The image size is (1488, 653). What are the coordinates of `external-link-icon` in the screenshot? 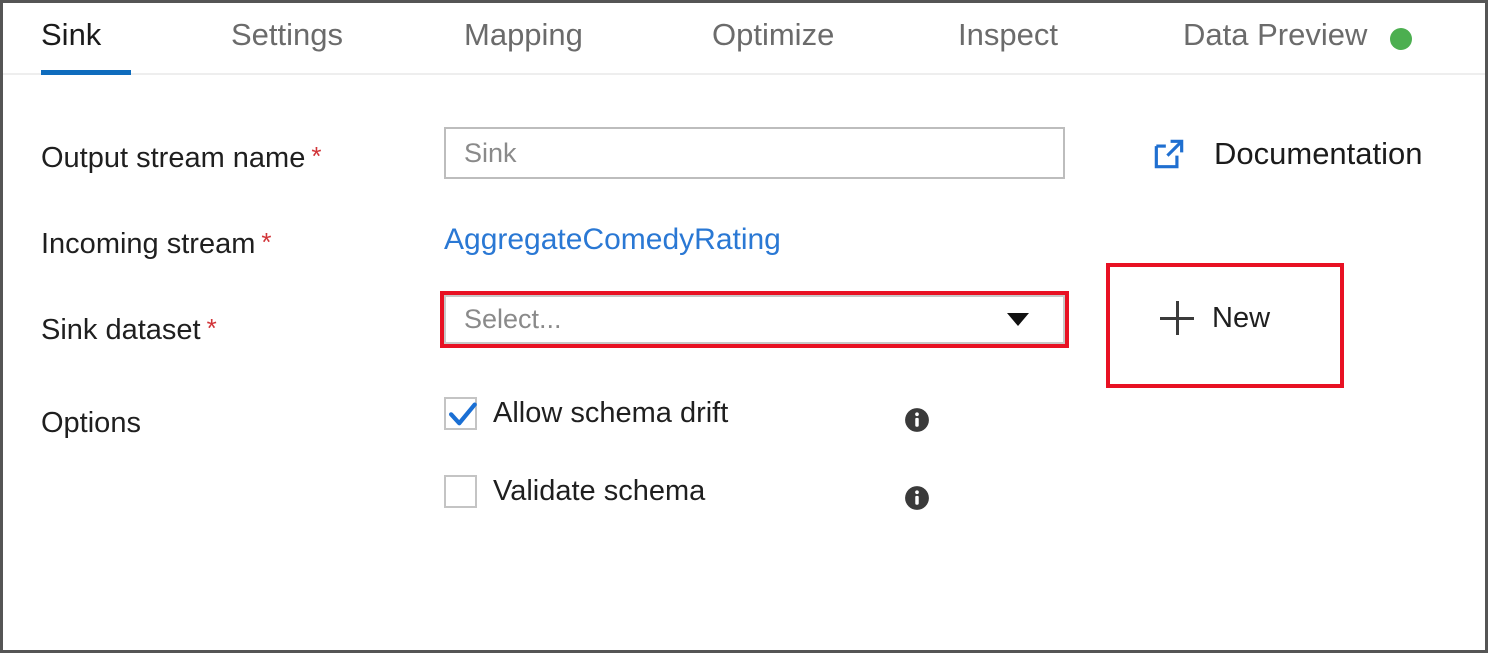 It's located at (1169, 154).